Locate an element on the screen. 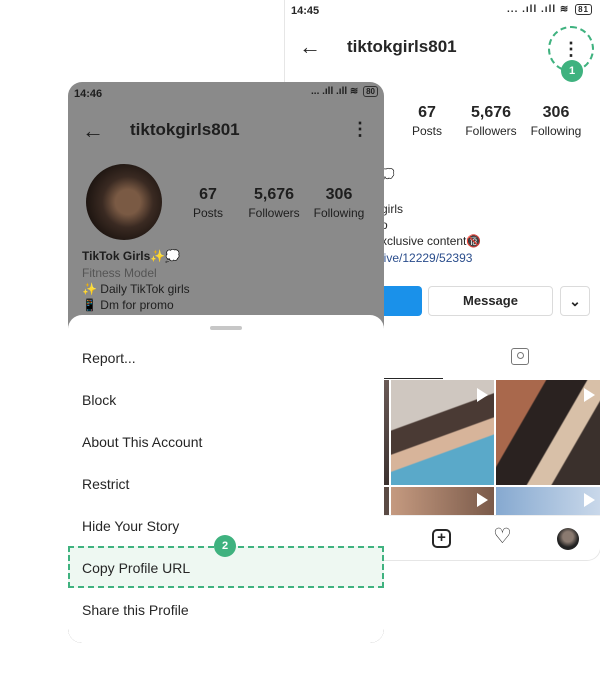 Image resolution: width=600 pixels, height=700 pixels. grid-tab-indicator is located at coordinates (412, 378).